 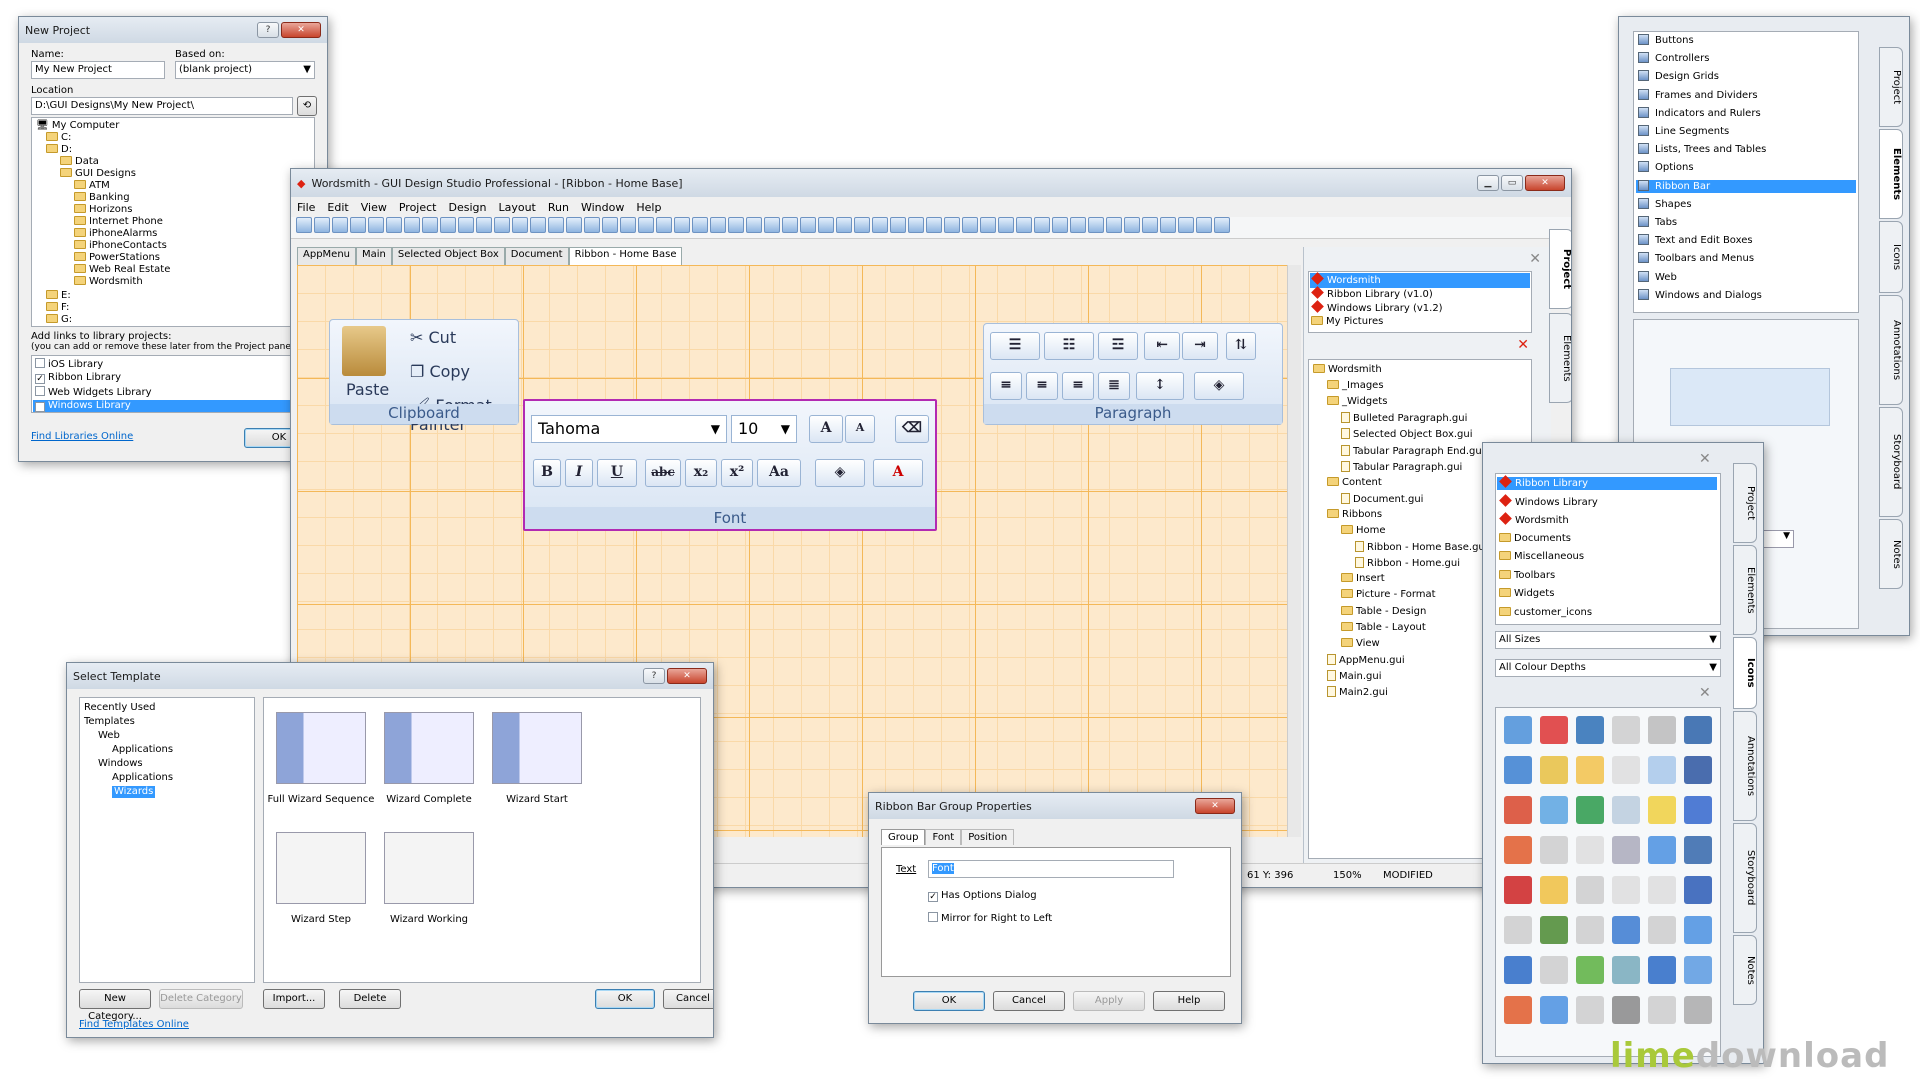 I want to click on element-category-item: Design Grids, so click(x=1746, y=76).